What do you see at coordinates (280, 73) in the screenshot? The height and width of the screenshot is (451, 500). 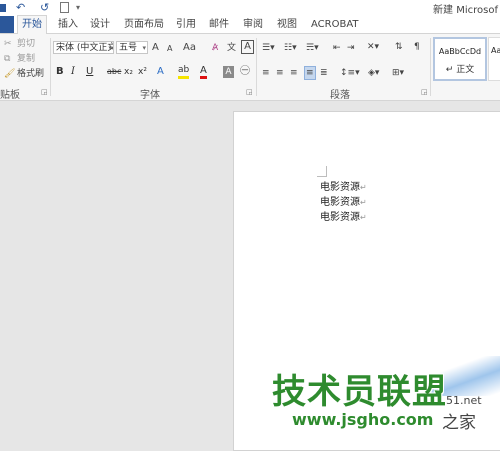 I see `align-center-icon: ≡` at bounding box center [280, 73].